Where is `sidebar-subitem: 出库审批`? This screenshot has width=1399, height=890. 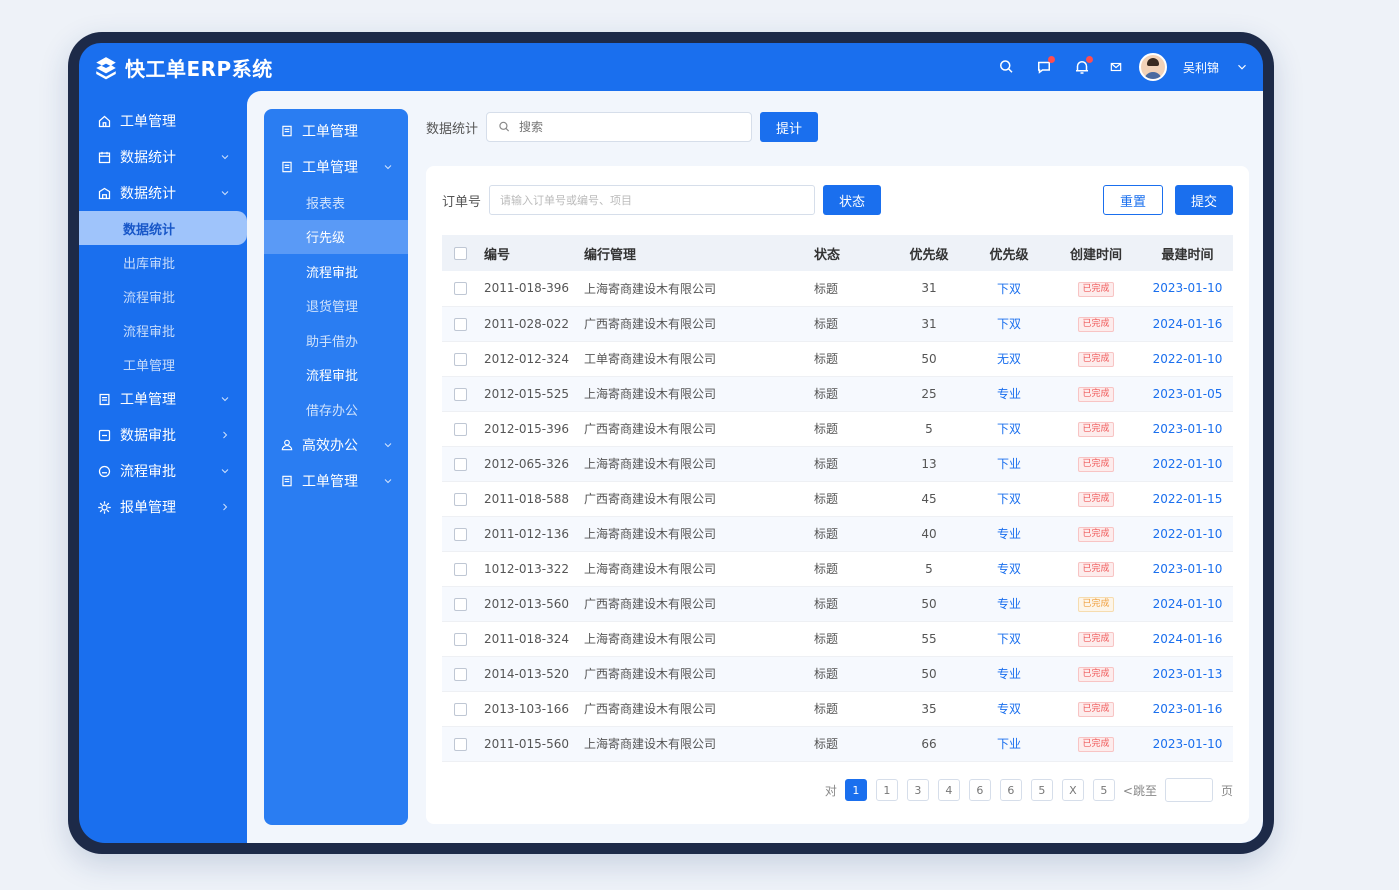
sidebar-subitem: 出库审批 is located at coordinates (163, 262).